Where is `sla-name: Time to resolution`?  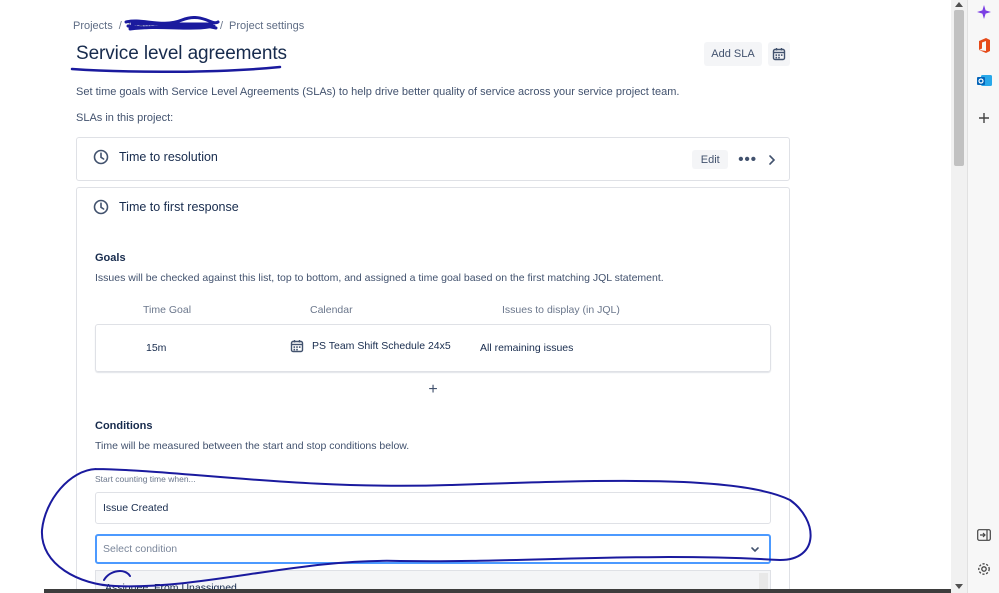 sla-name: Time to resolution is located at coordinates (168, 157).